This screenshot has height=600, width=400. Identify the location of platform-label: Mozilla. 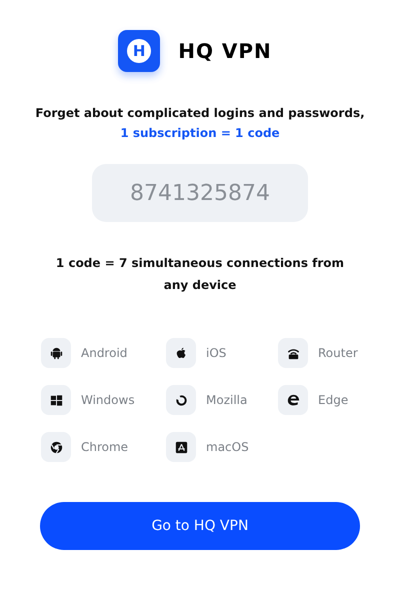
(227, 400).